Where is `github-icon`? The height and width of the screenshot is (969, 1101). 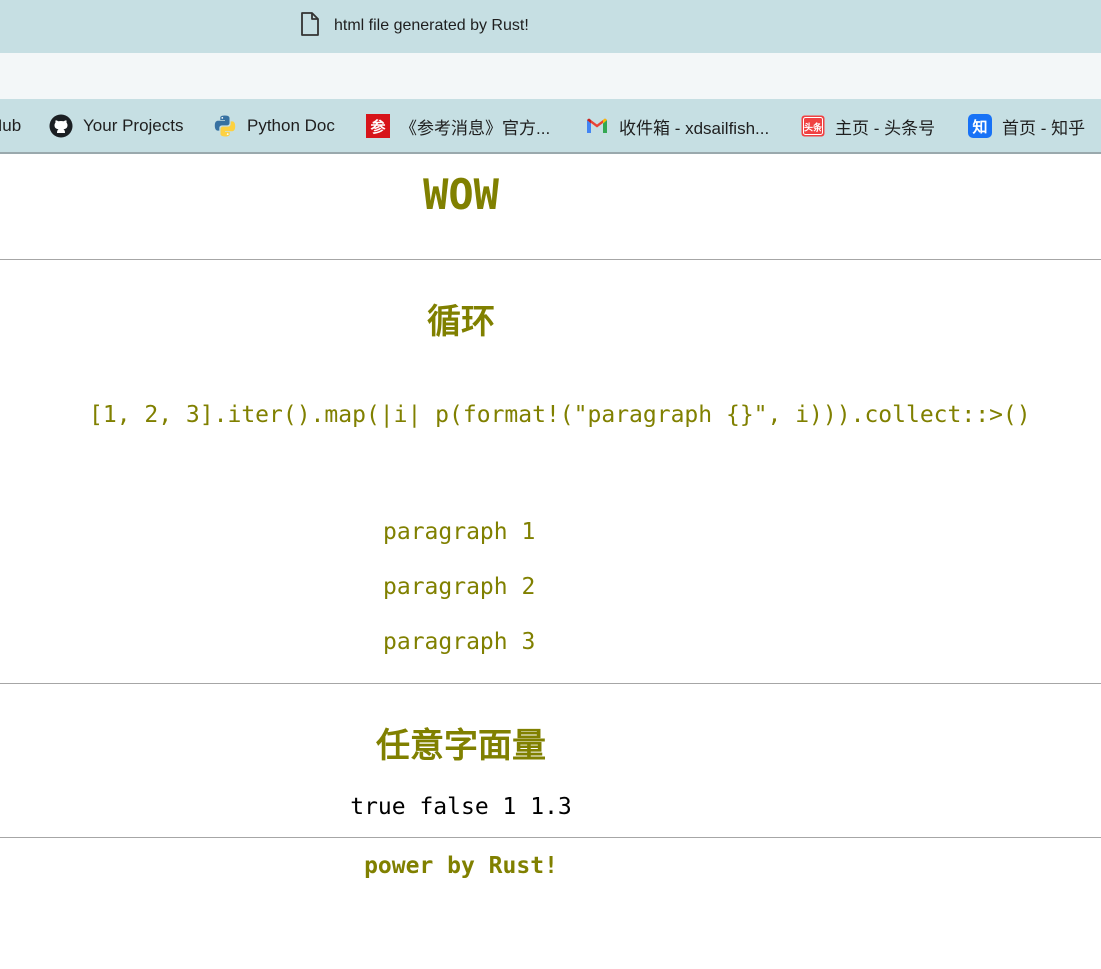
github-icon is located at coordinates (61, 126).